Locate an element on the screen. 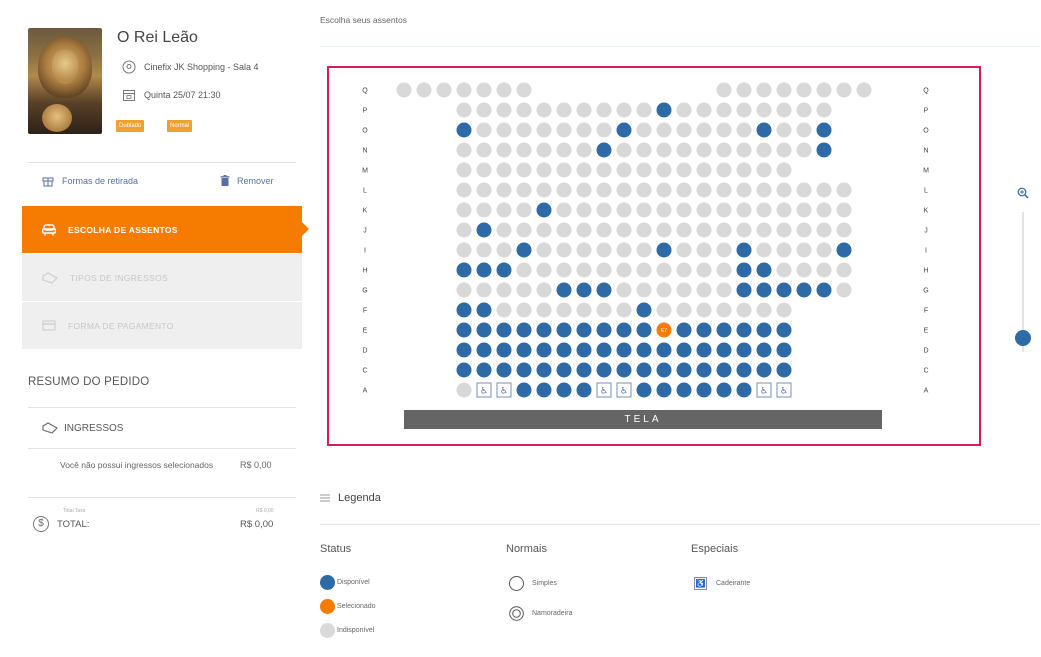  step-seat-selection: ESCOLHA DE ASSENTOS is located at coordinates (165, 229).